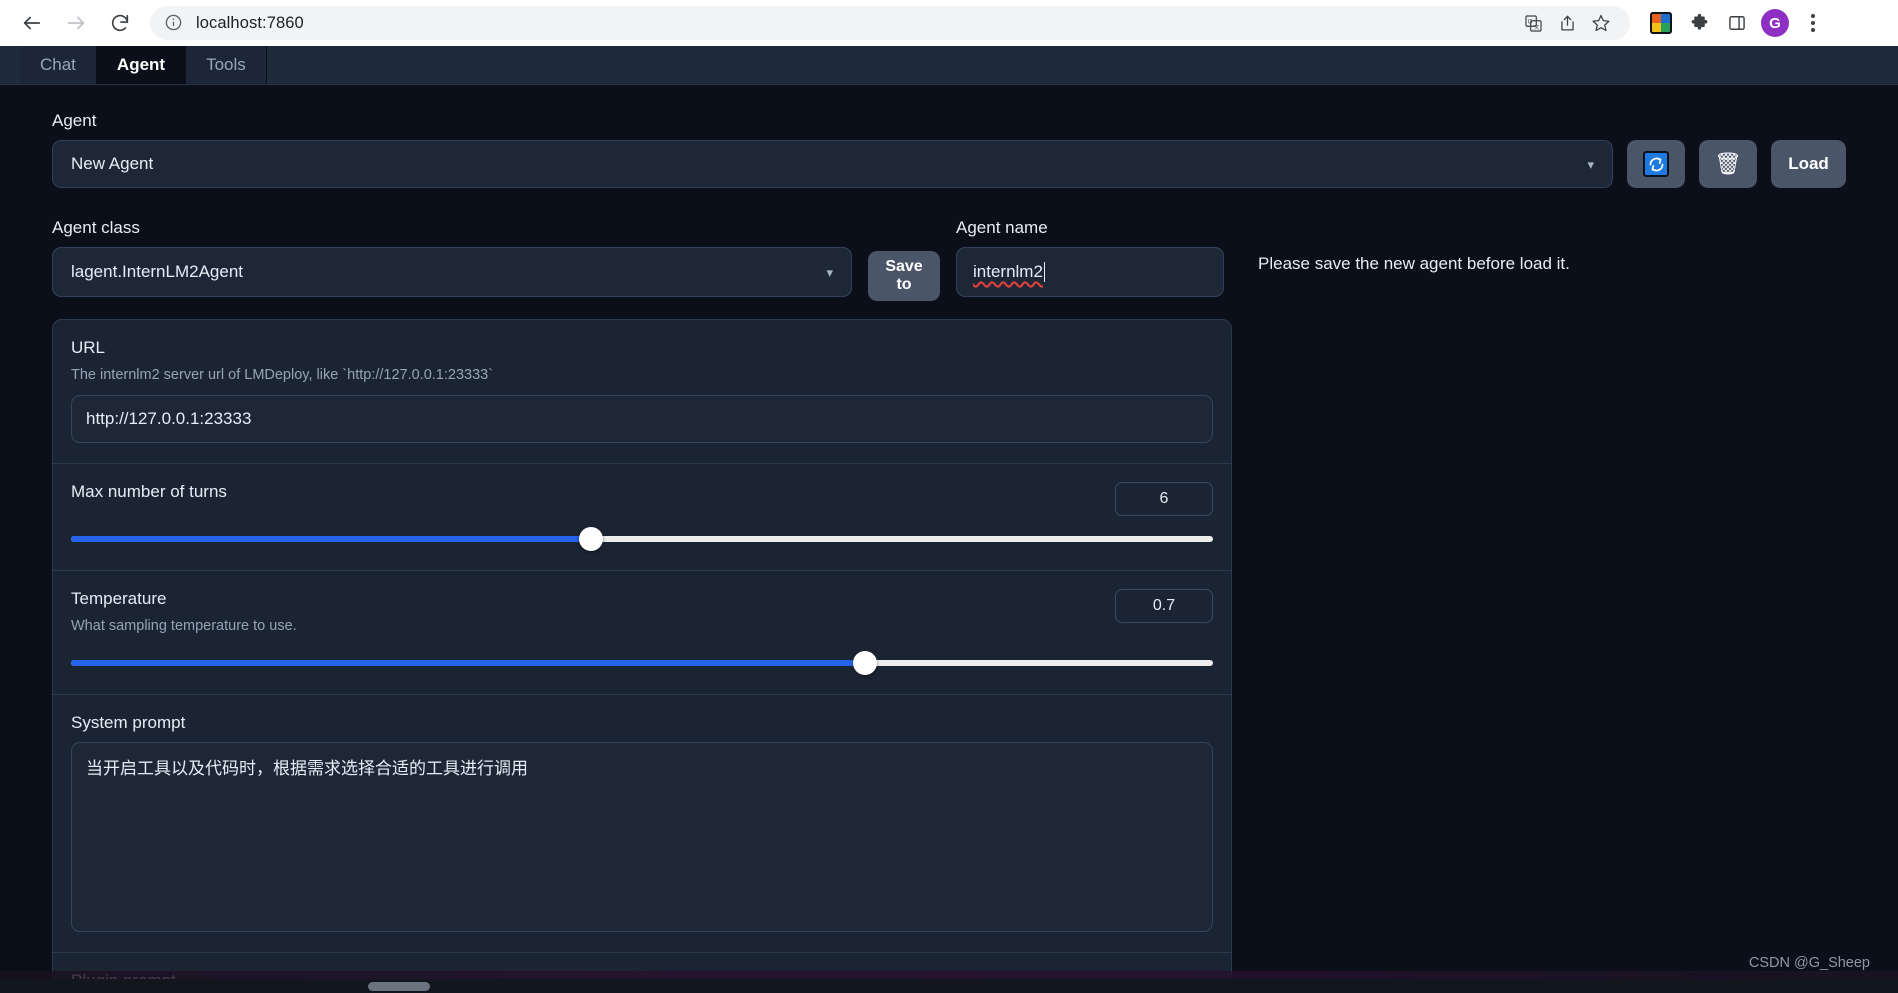 This screenshot has width=1898, height=993. I want to click on agent-field: Agent New Agent ▾, so click(832, 149).